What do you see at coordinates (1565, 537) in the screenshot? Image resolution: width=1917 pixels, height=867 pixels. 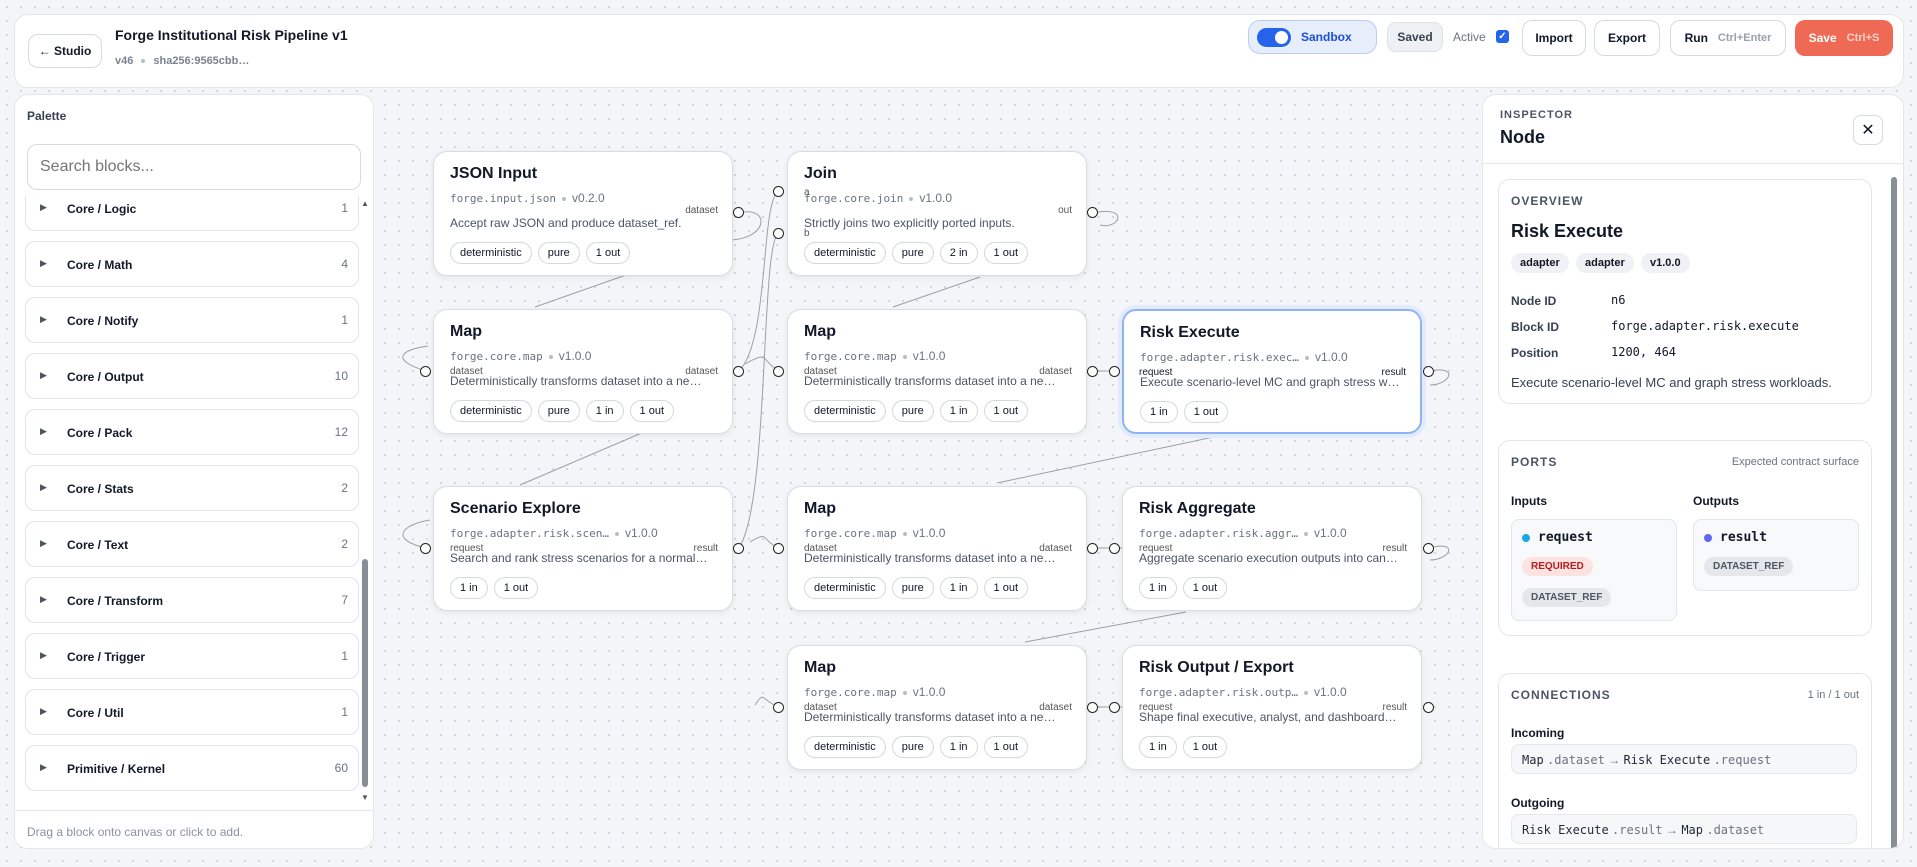 I see `input-port-name: request` at bounding box center [1565, 537].